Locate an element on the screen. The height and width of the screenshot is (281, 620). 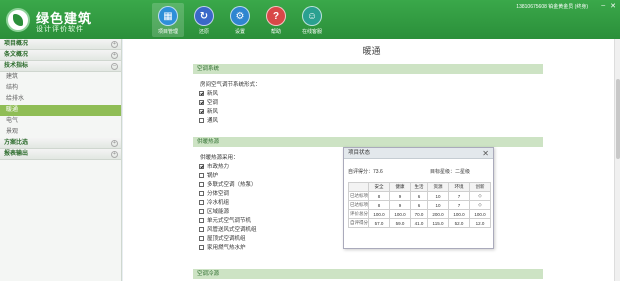
leaf-logo-icon is located at coordinates (18, 20).